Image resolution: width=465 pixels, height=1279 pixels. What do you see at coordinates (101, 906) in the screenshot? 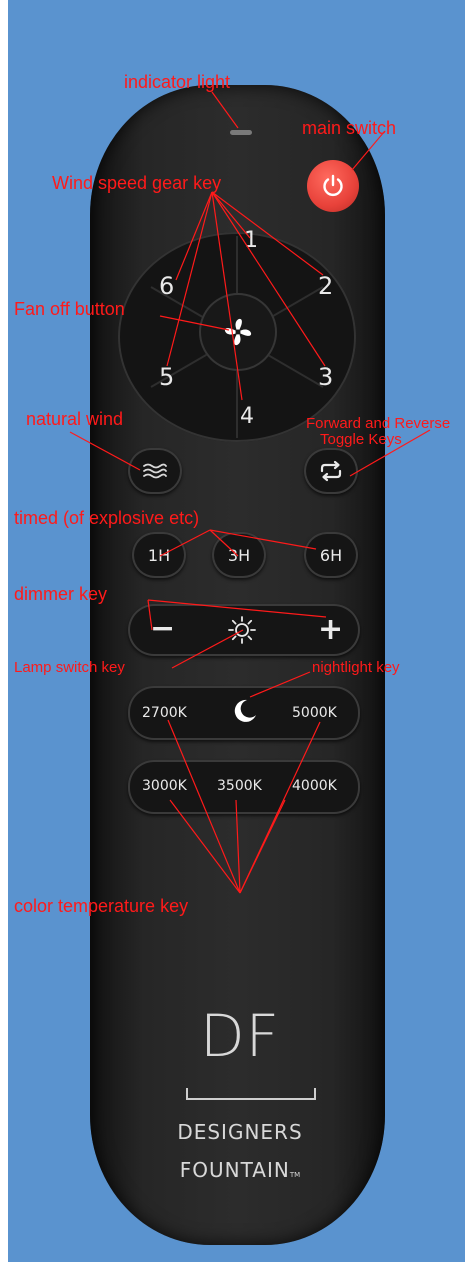
I see `annotation-color-temperature-key: color temperature key` at bounding box center [101, 906].